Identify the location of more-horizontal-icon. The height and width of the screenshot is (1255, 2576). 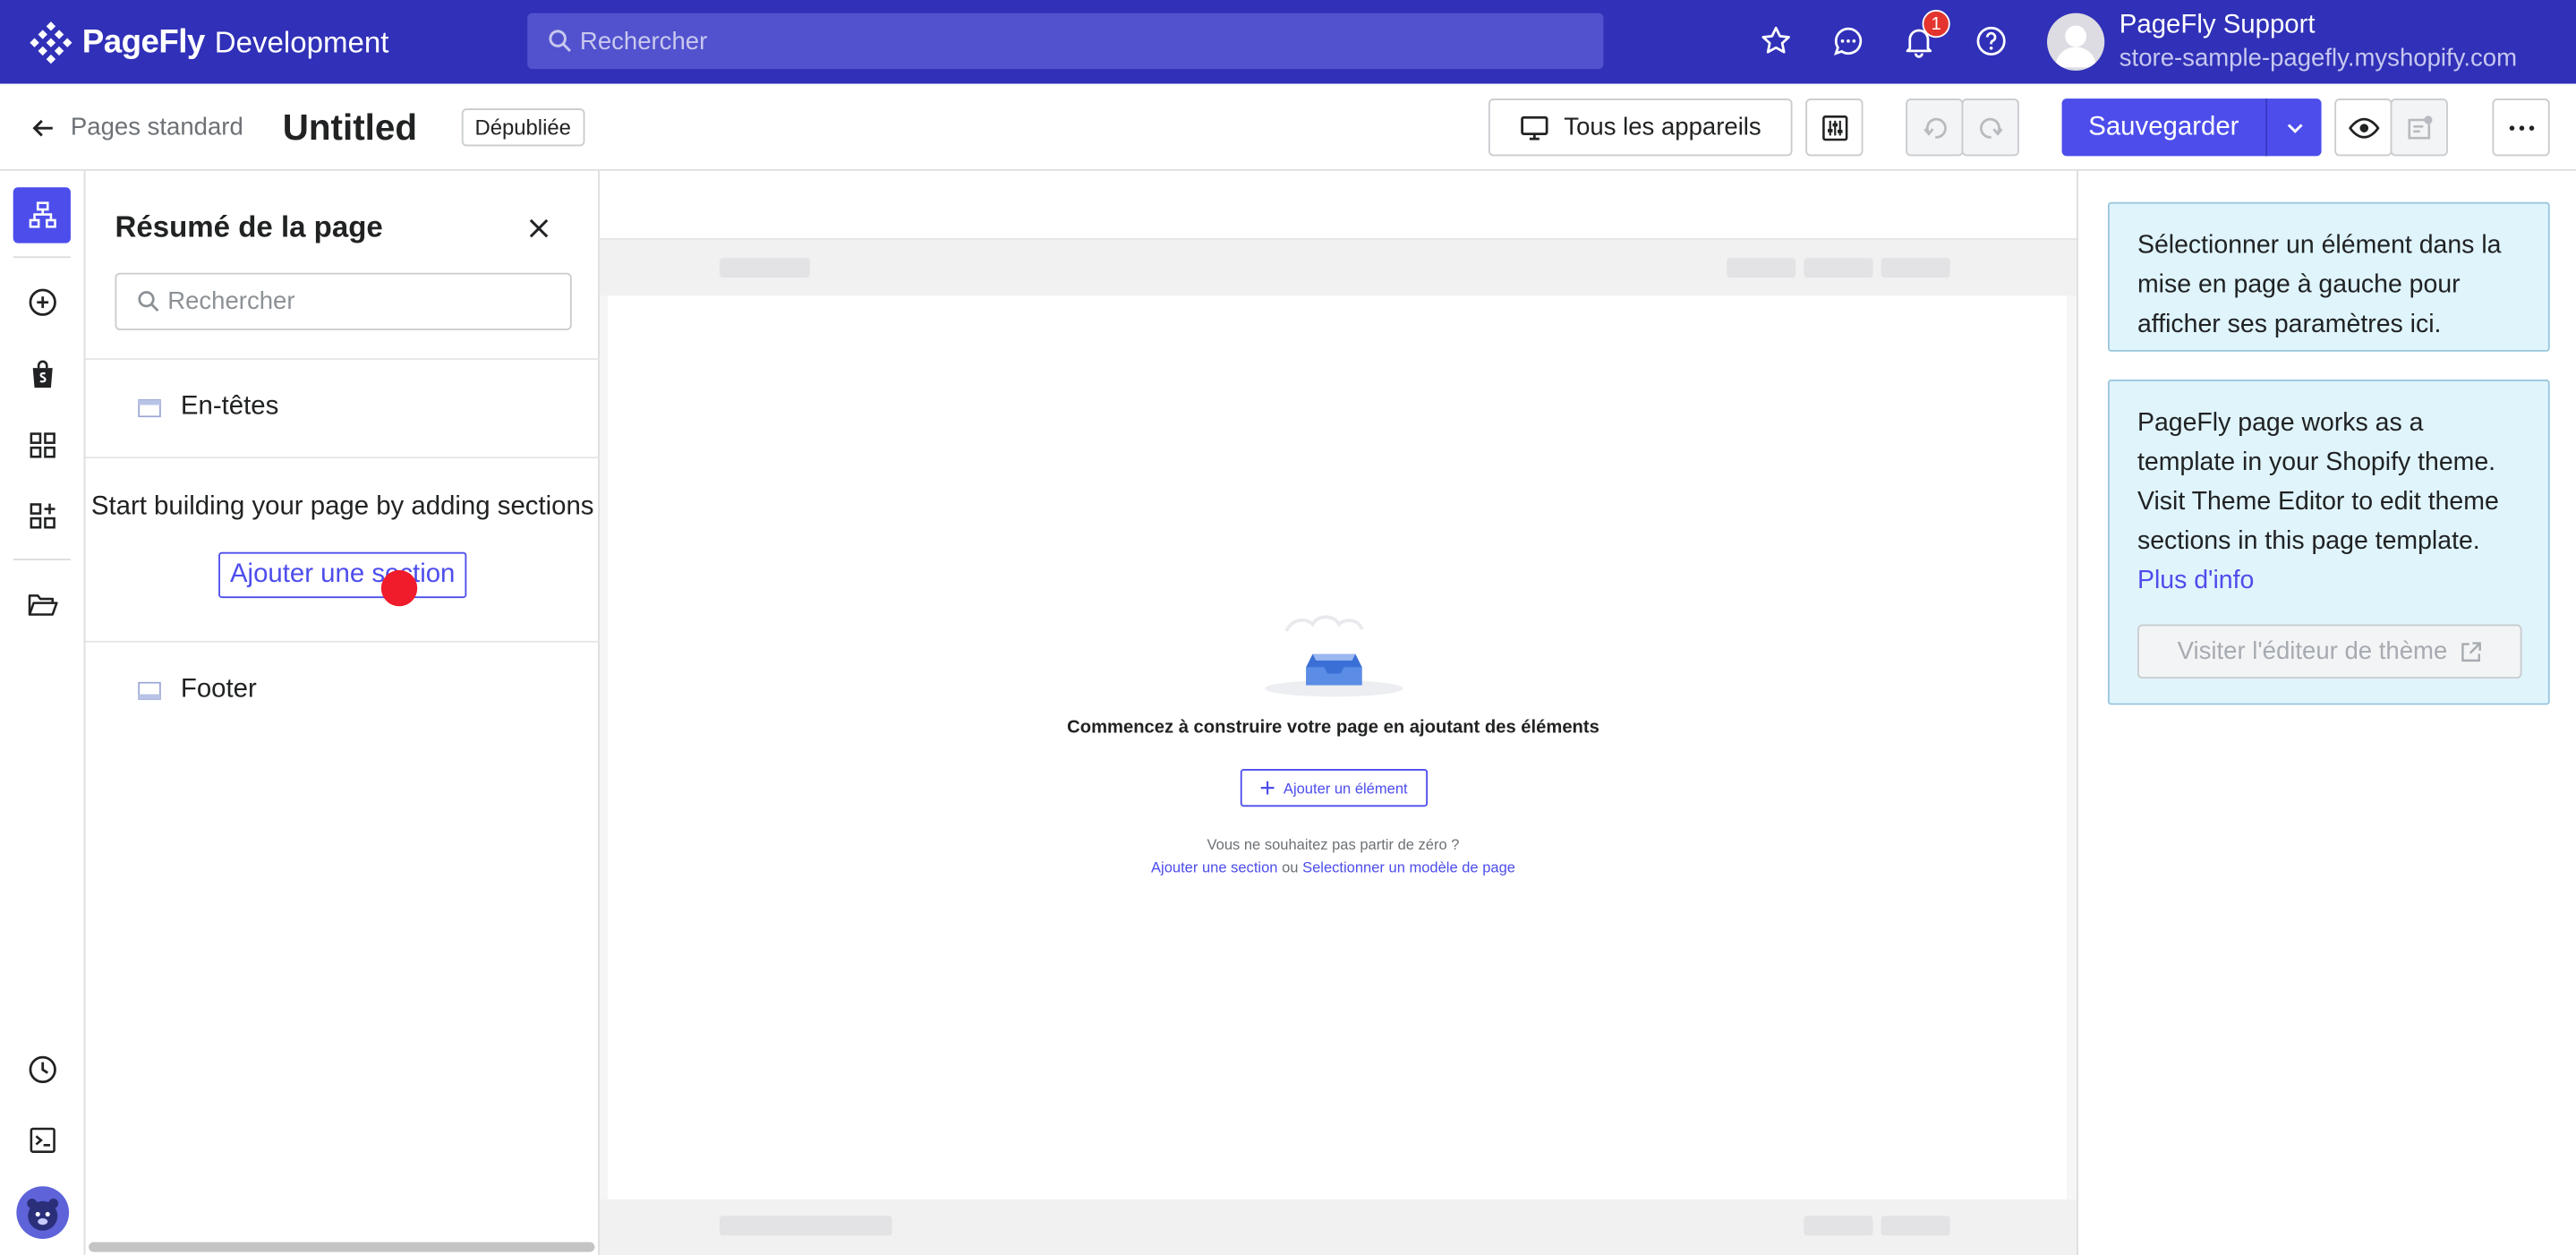
(2521, 127).